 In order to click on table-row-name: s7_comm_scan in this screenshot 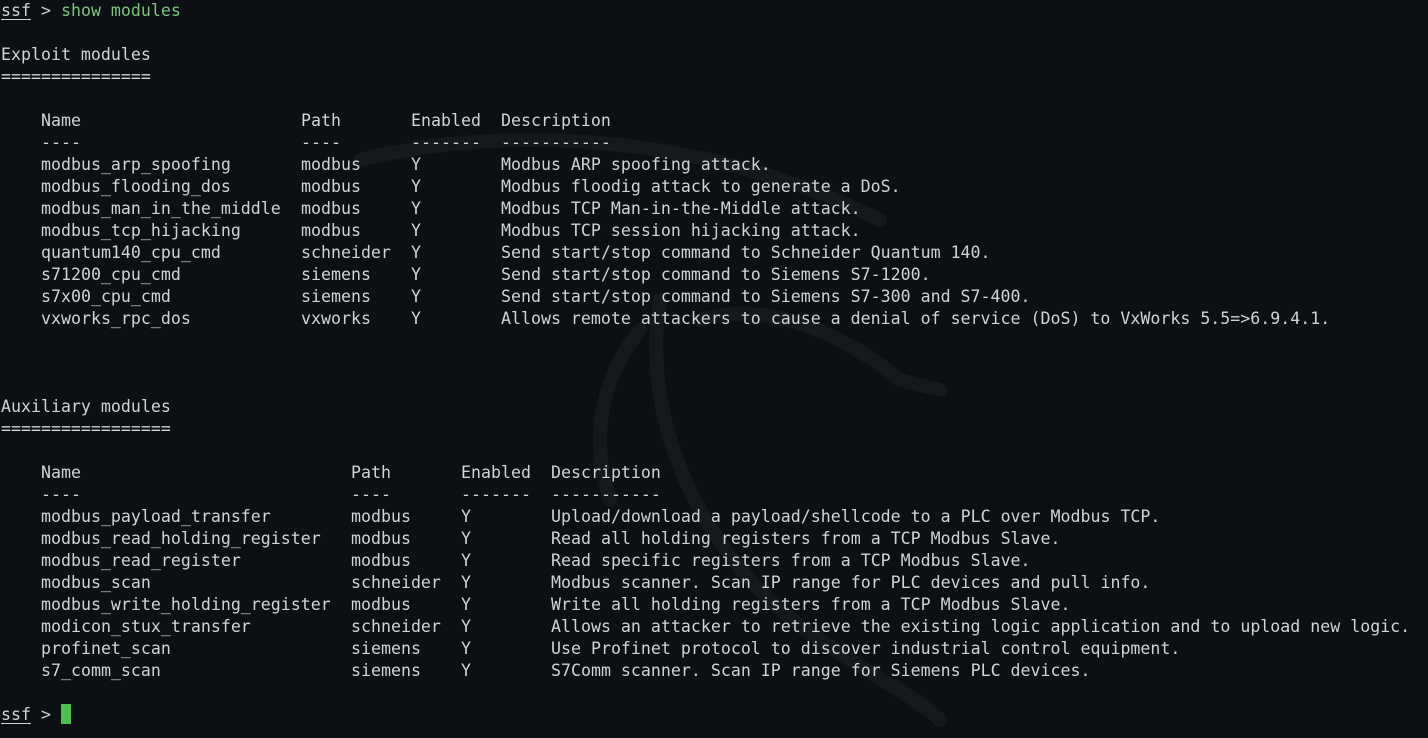, I will do `click(101, 670)`.